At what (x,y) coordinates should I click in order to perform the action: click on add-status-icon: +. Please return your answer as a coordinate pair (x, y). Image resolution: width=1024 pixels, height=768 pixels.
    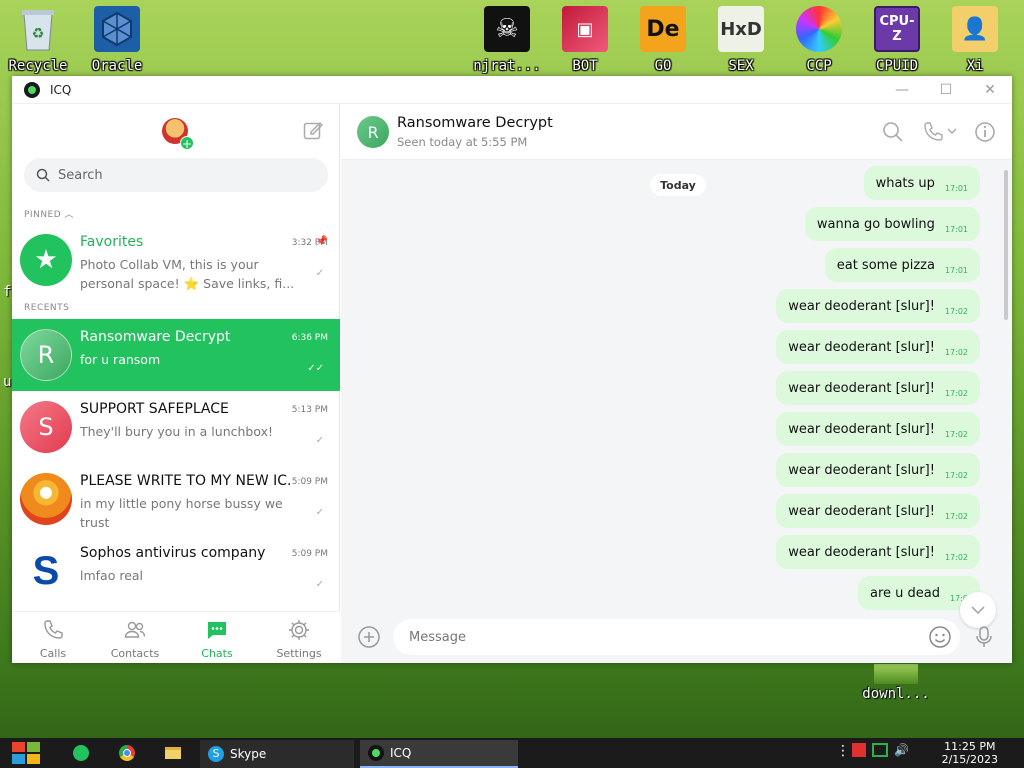
    Looking at the image, I should click on (187, 143).